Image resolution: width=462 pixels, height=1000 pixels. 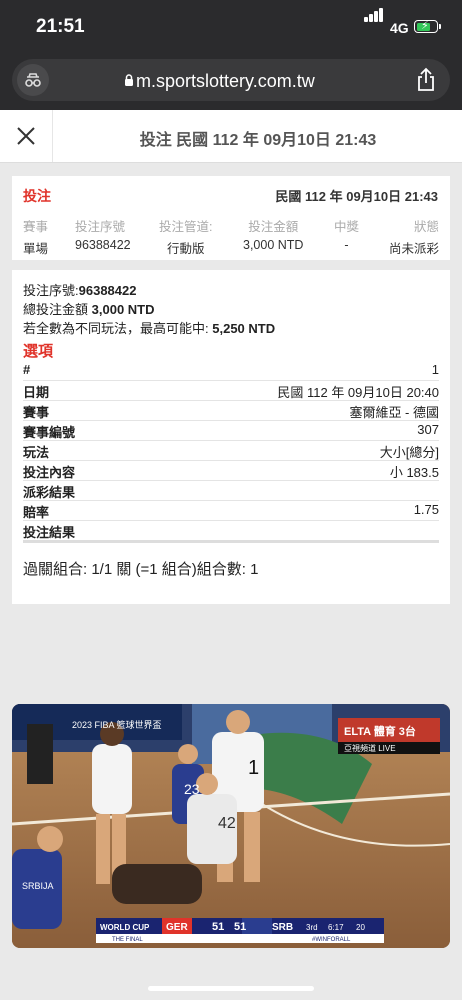 What do you see at coordinates (36, 238) in the screenshot?
I see `summary-col-event: 賽事 單場` at bounding box center [36, 238].